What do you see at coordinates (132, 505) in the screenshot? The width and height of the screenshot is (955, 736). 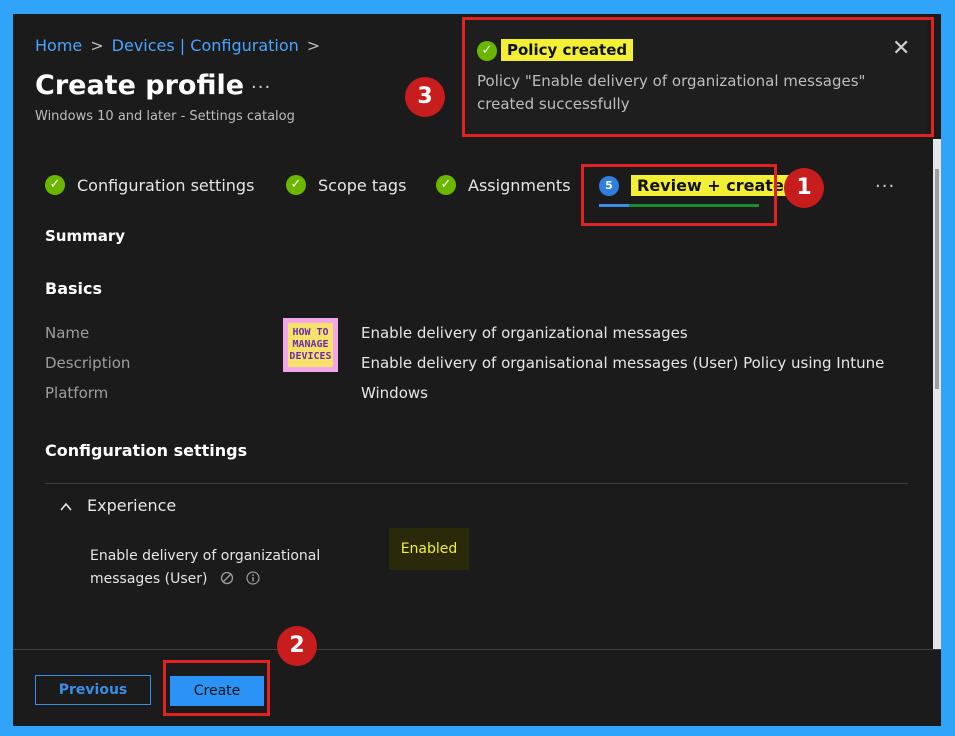 I see `section-label: Experience` at bounding box center [132, 505].